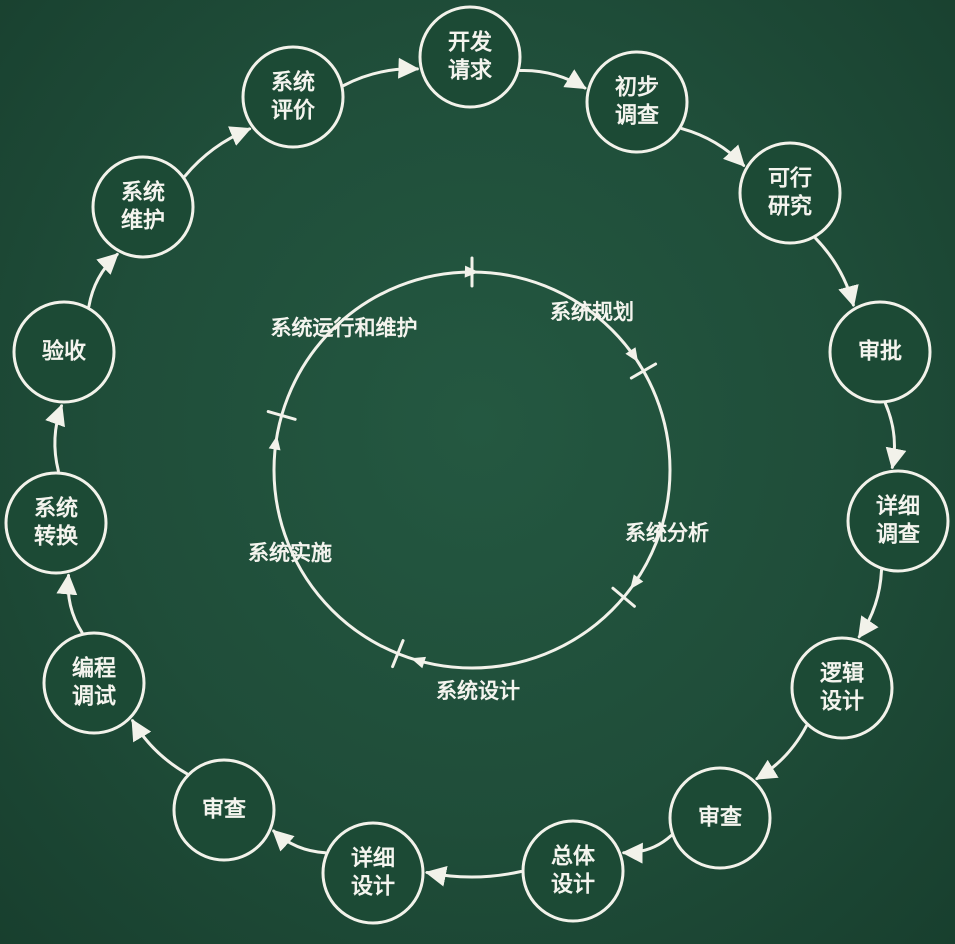  Describe the element at coordinates (667, 533) in the screenshot. I see `phase-label-system-analysis: 系统分析` at that location.